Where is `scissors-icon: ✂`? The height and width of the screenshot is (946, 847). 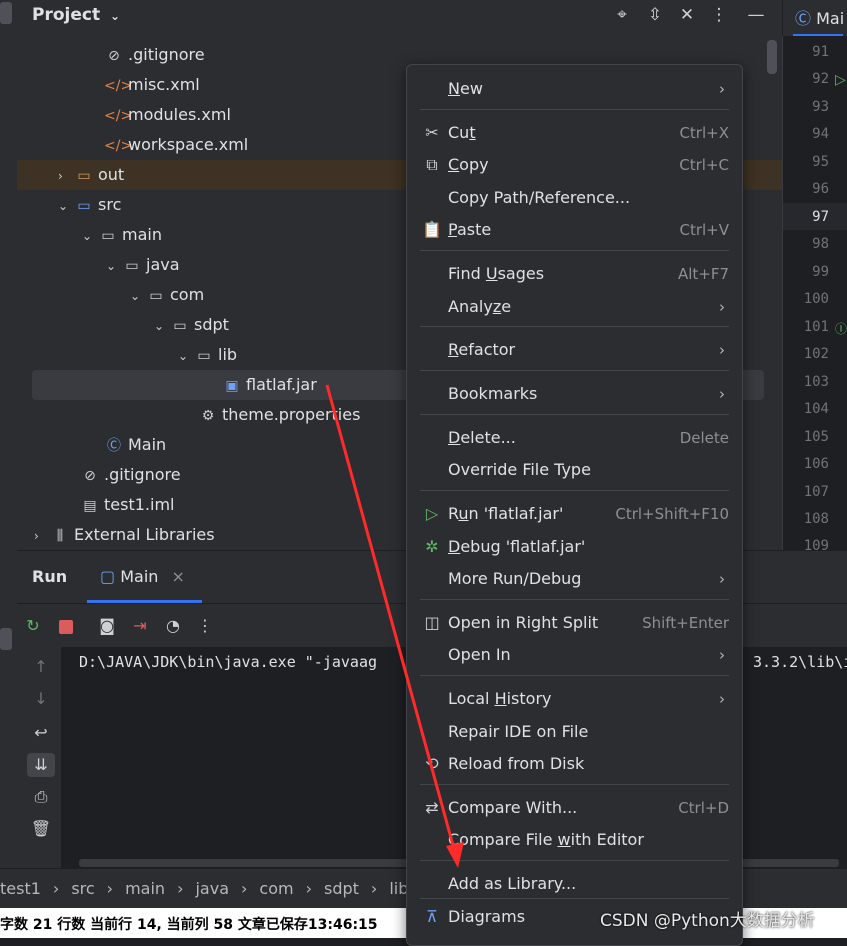
scissors-icon: ✂ is located at coordinates (432, 132).